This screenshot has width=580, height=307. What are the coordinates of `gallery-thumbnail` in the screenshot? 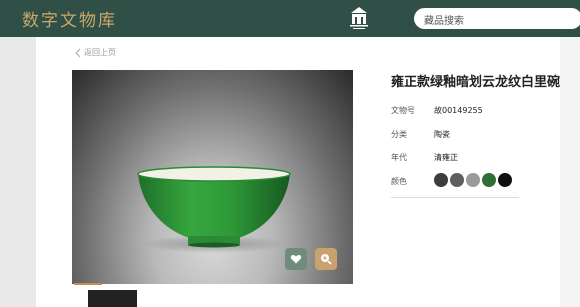 It's located at (112, 298).